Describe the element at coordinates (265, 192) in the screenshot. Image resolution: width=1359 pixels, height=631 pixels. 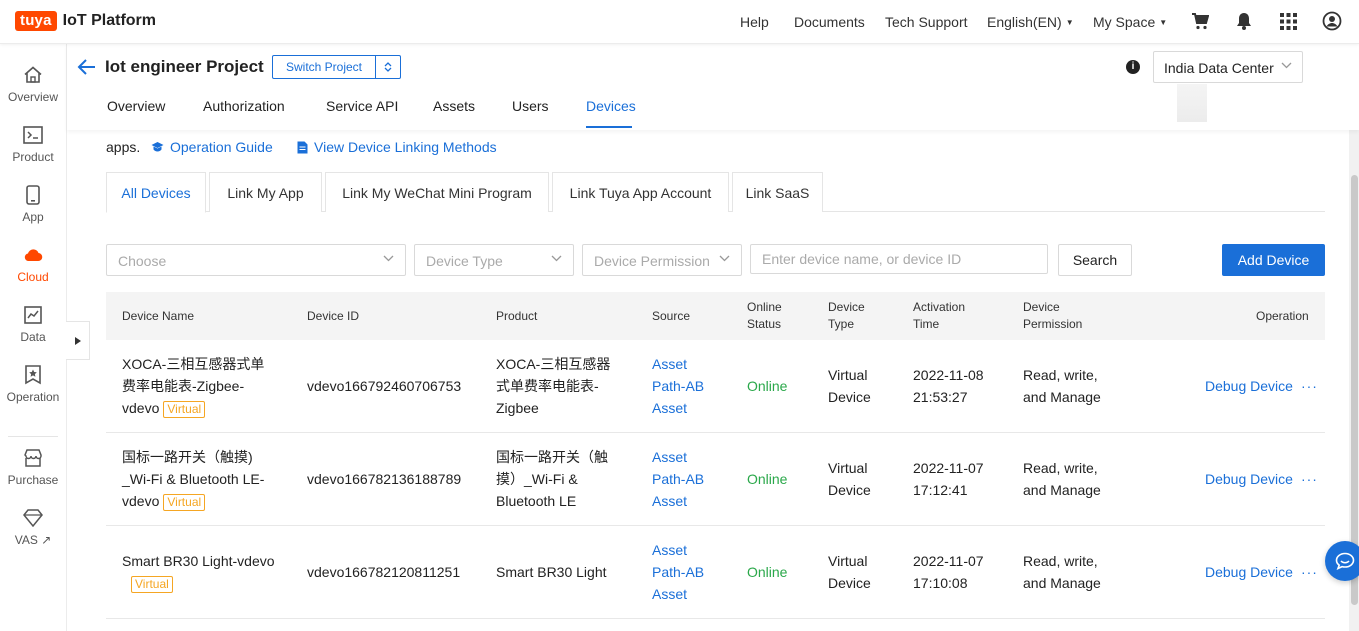
I see `subtab-link-my-app: Link My App` at that location.